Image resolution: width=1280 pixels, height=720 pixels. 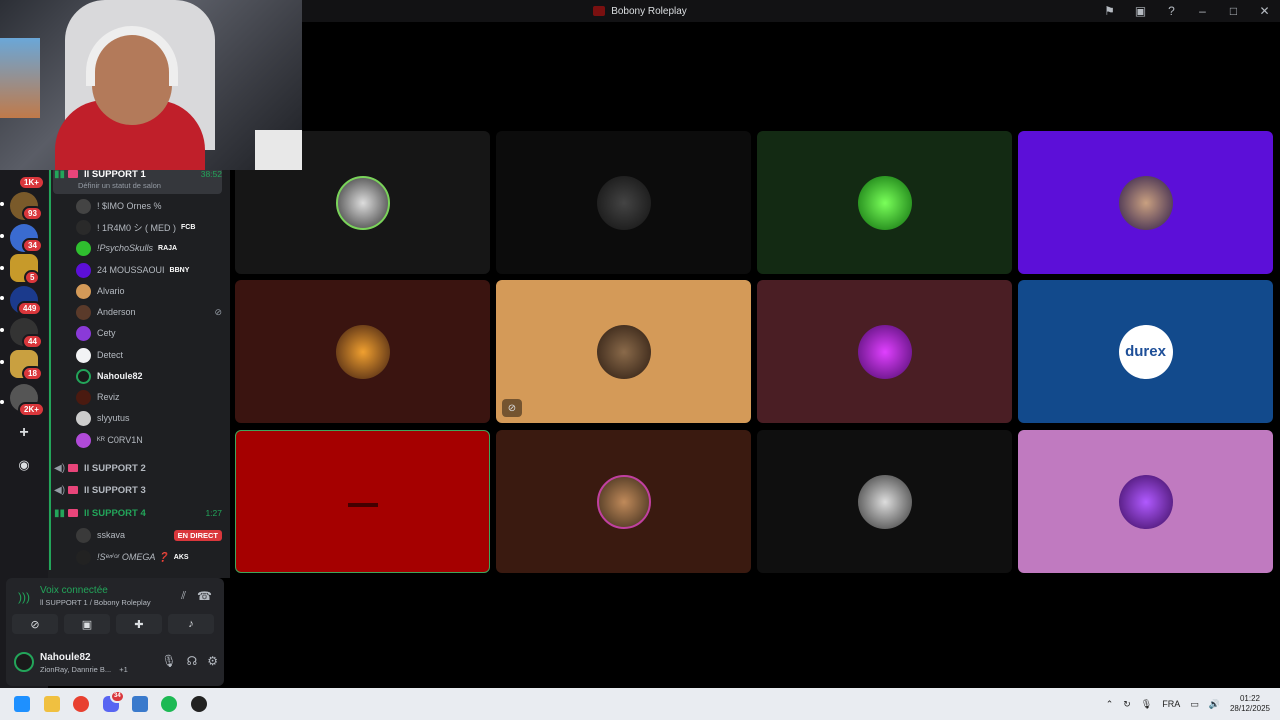 I want to click on voice-channel-support-4: ▮▮ ll SUPPORT 4 1:27, so click(x=138, y=513).